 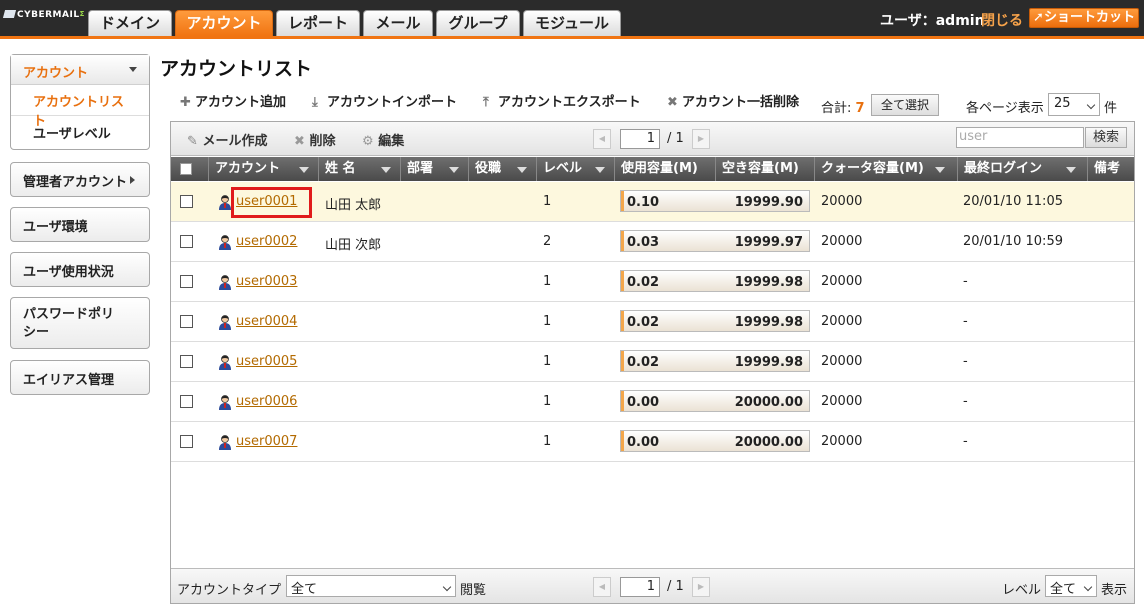 What do you see at coordinates (905, 105) in the screenshot?
I see `select-all-button: 全て選択` at bounding box center [905, 105].